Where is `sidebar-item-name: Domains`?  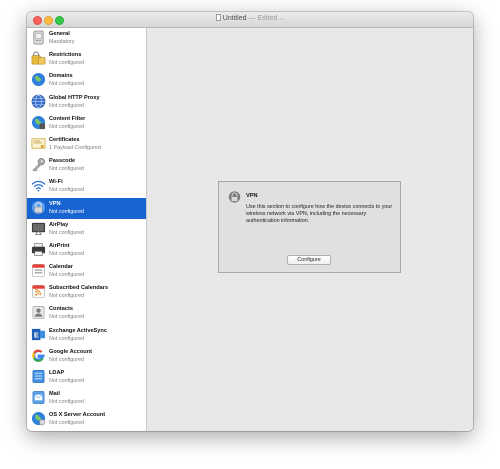
sidebar-item-name: Domains is located at coordinates (61, 76).